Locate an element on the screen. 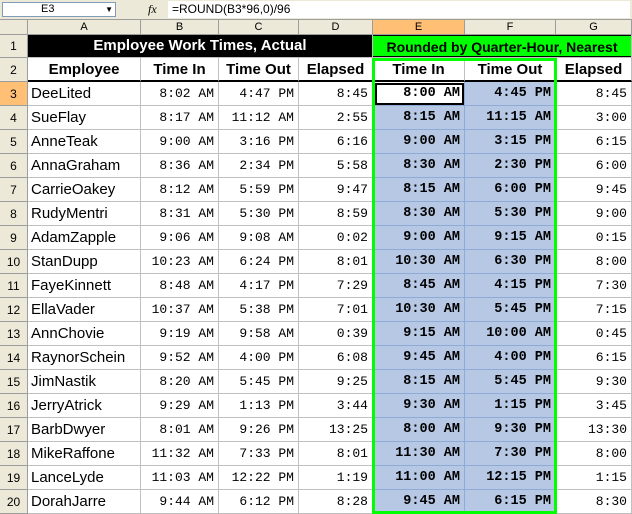  row-header-20: 20 is located at coordinates (14, 502).